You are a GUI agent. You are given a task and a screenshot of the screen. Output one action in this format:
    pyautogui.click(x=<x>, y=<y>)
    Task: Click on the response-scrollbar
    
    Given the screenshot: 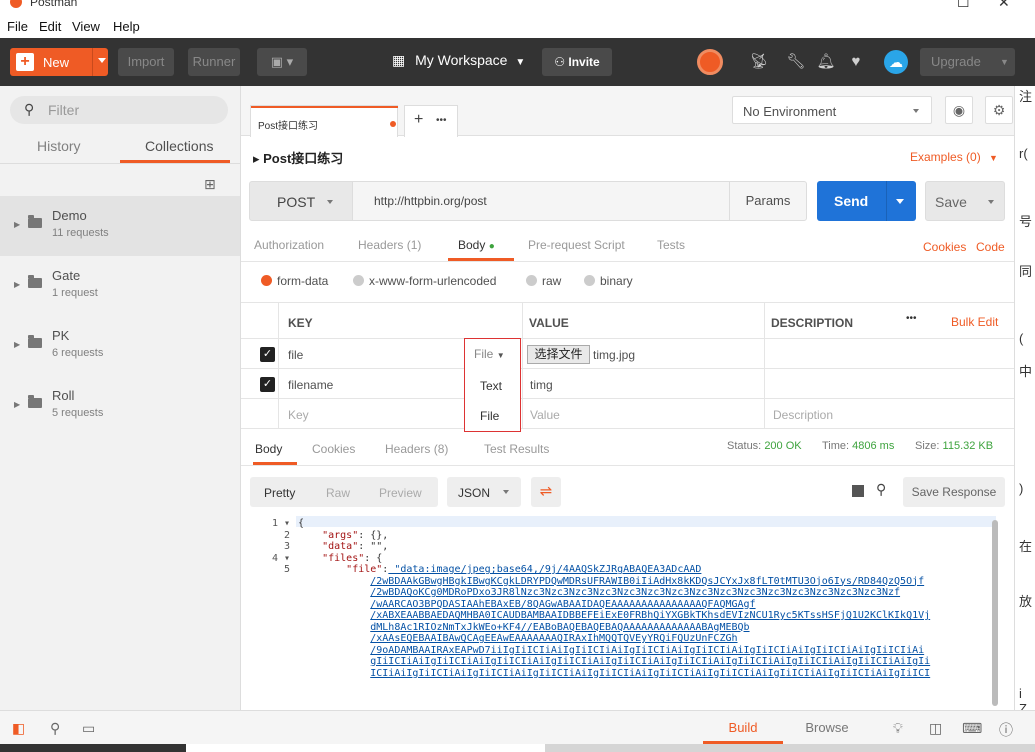 What is the action you would take?
    pyautogui.click(x=996, y=613)
    